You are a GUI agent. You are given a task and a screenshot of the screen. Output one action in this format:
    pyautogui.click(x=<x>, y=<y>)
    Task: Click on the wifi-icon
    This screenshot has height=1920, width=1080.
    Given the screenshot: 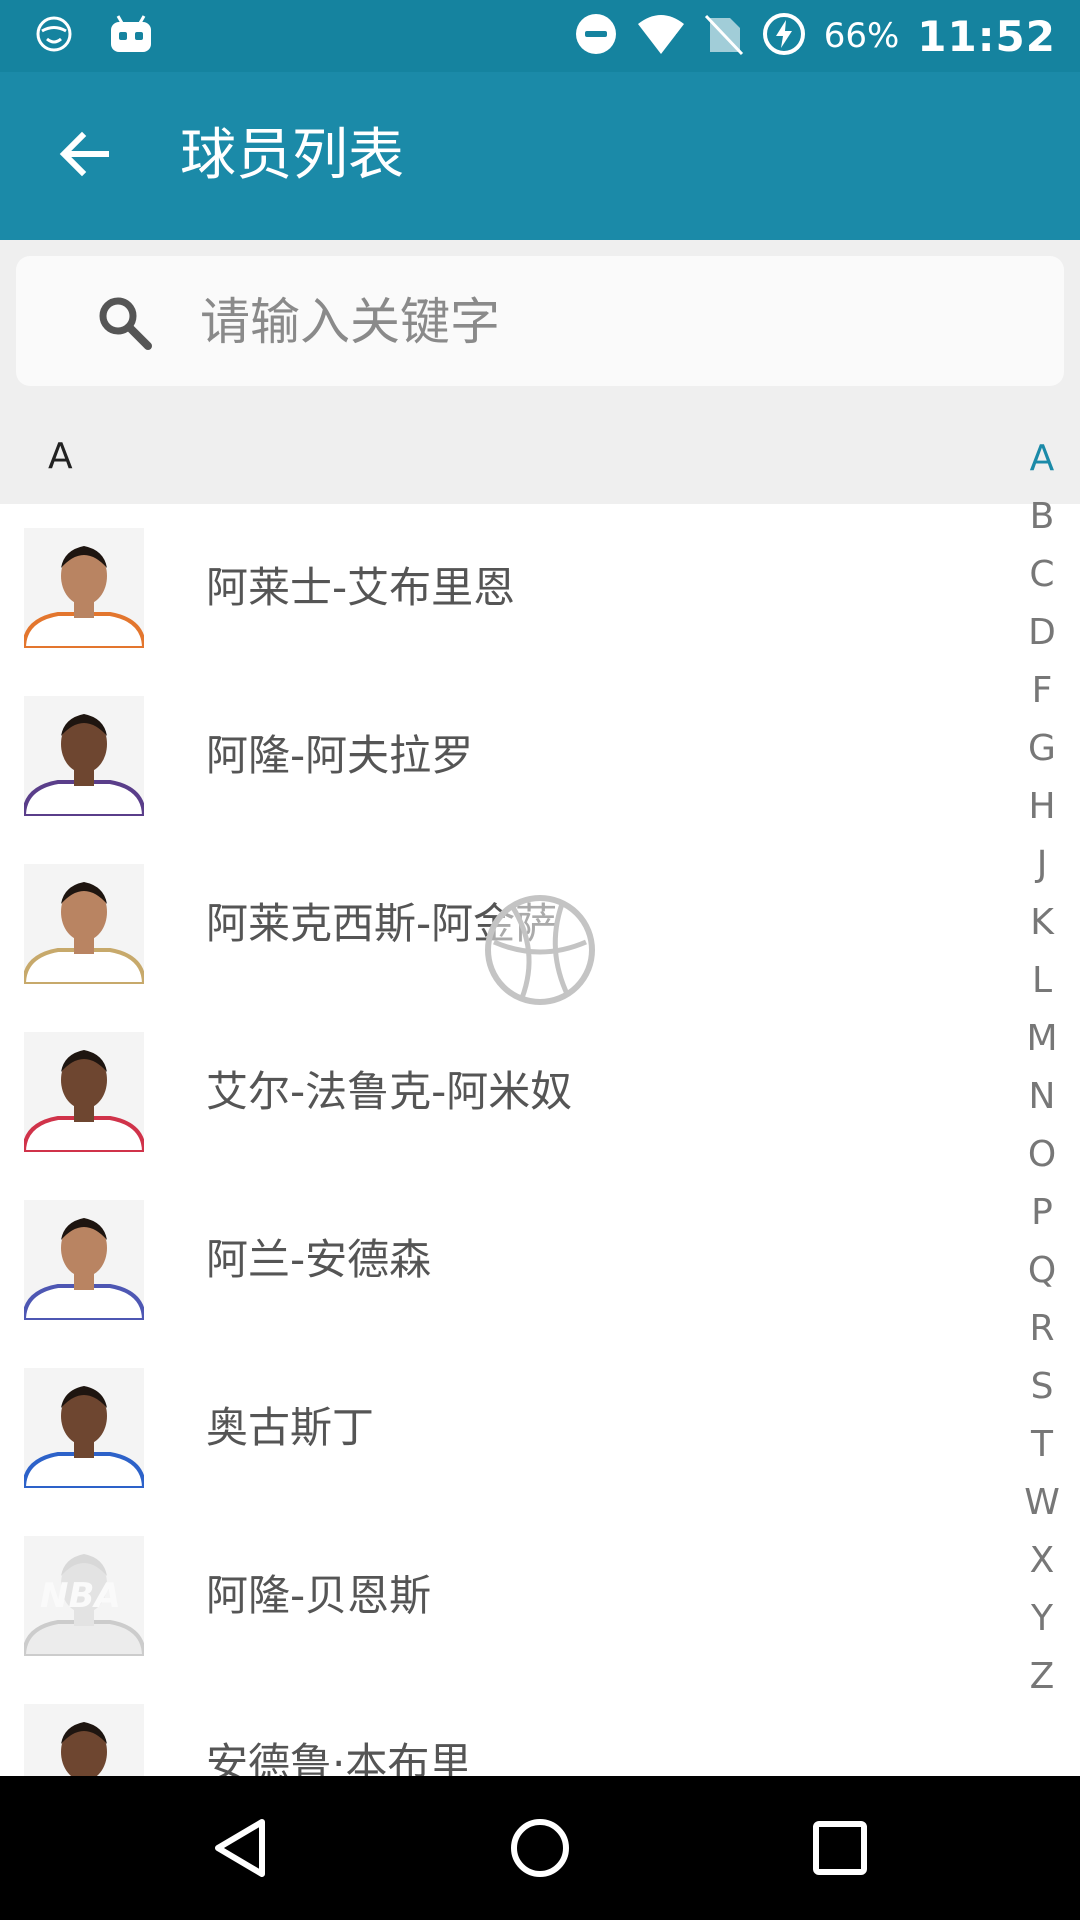 What is the action you would take?
    pyautogui.click(x=661, y=36)
    